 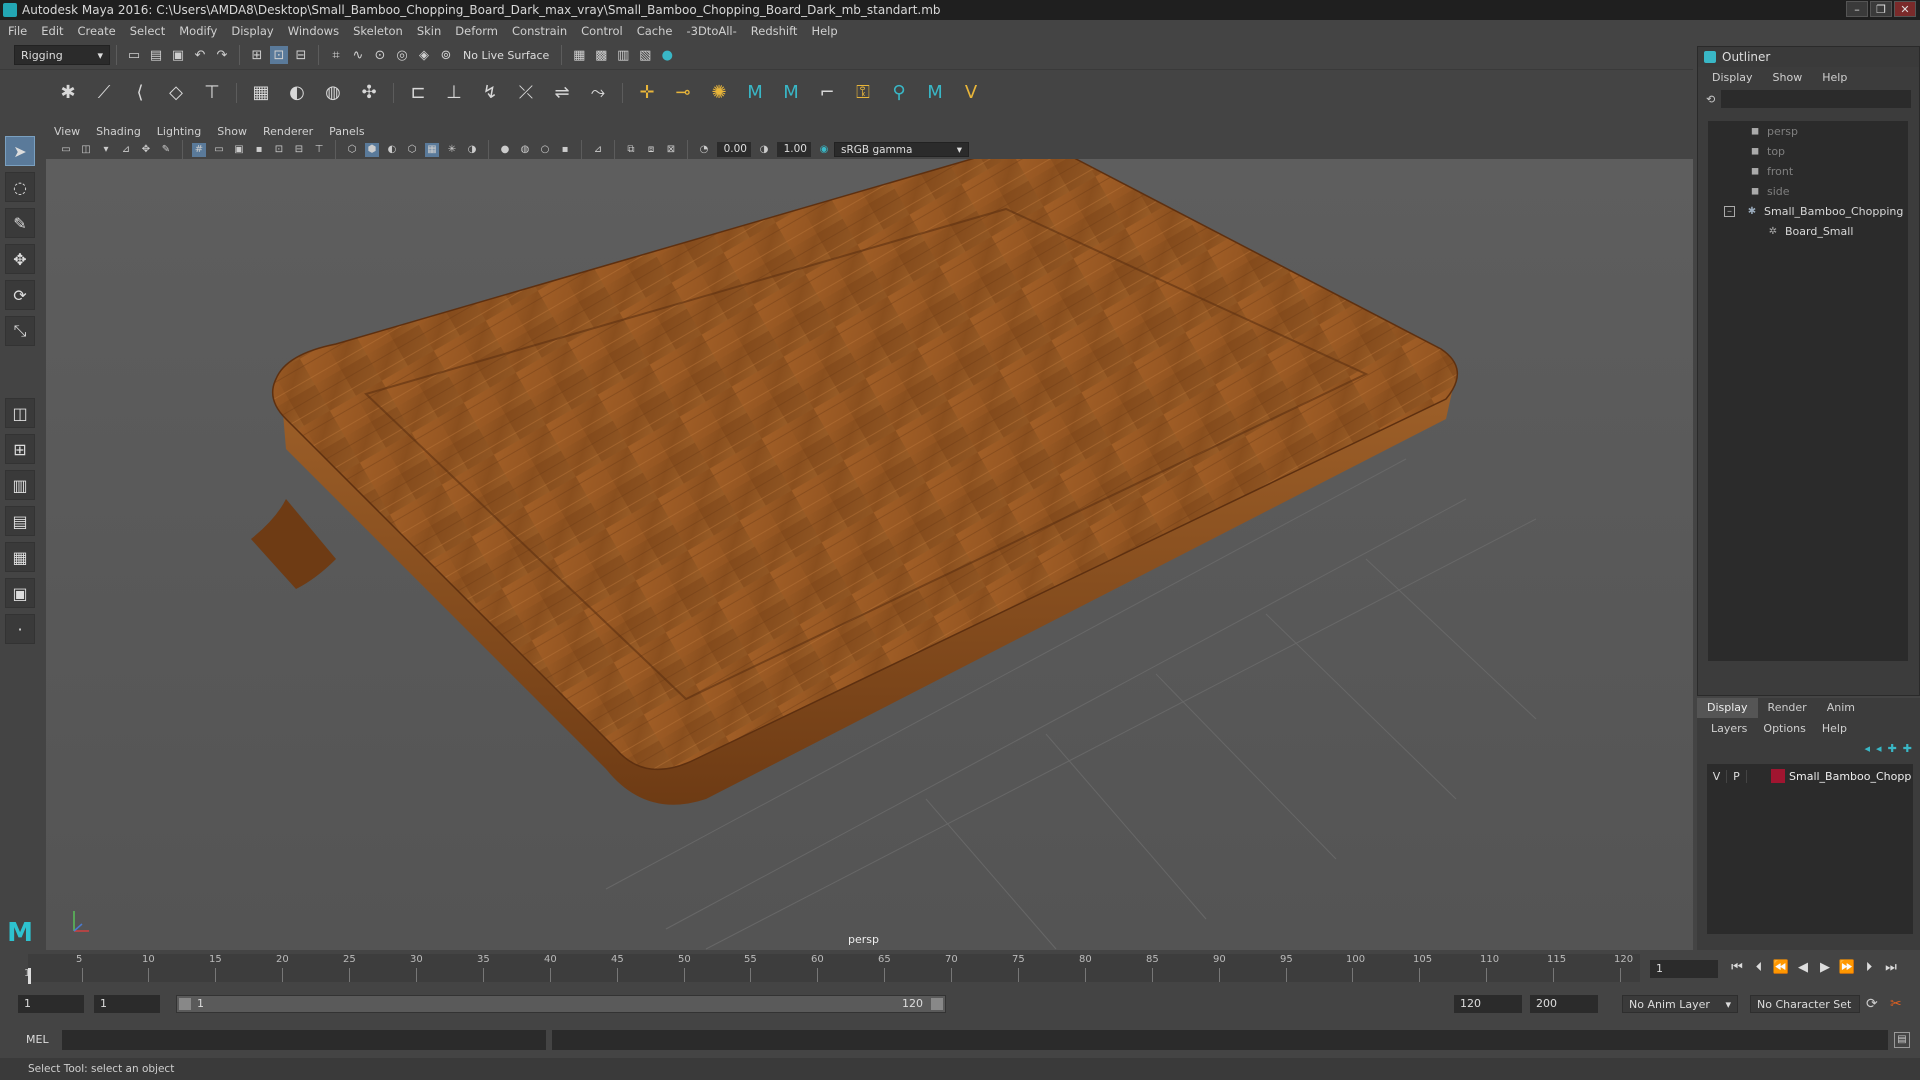 I want to click on visibility-toggle: V, so click(x=1717, y=776).